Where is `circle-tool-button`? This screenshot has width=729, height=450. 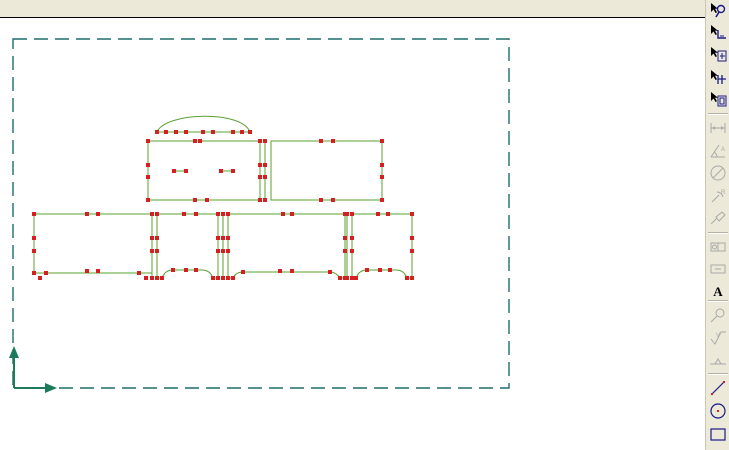 circle-tool-button is located at coordinates (718, 411).